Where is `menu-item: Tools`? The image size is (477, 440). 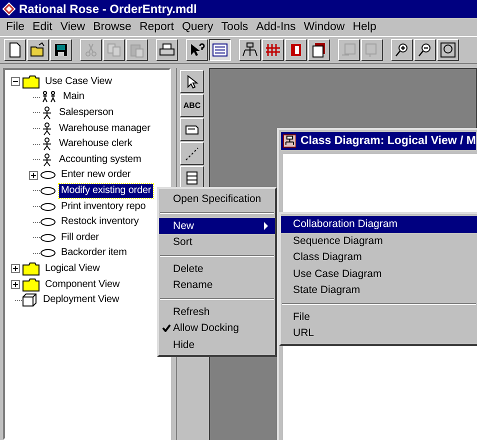 menu-item: Tools is located at coordinates (234, 27).